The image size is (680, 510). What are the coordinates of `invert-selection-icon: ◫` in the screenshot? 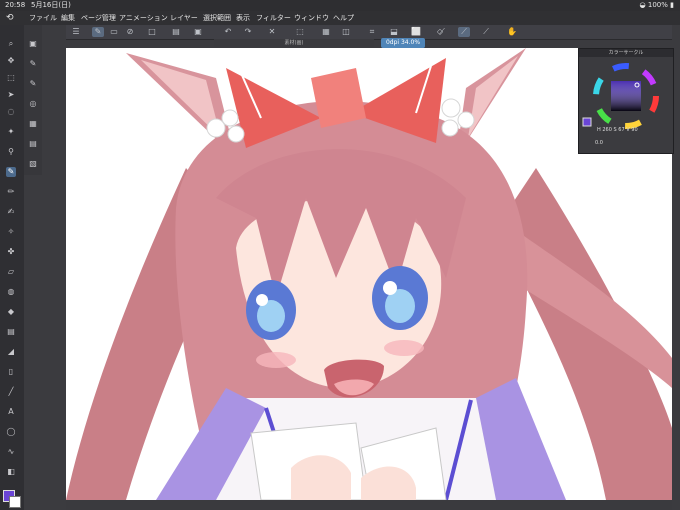 It's located at (346, 32).